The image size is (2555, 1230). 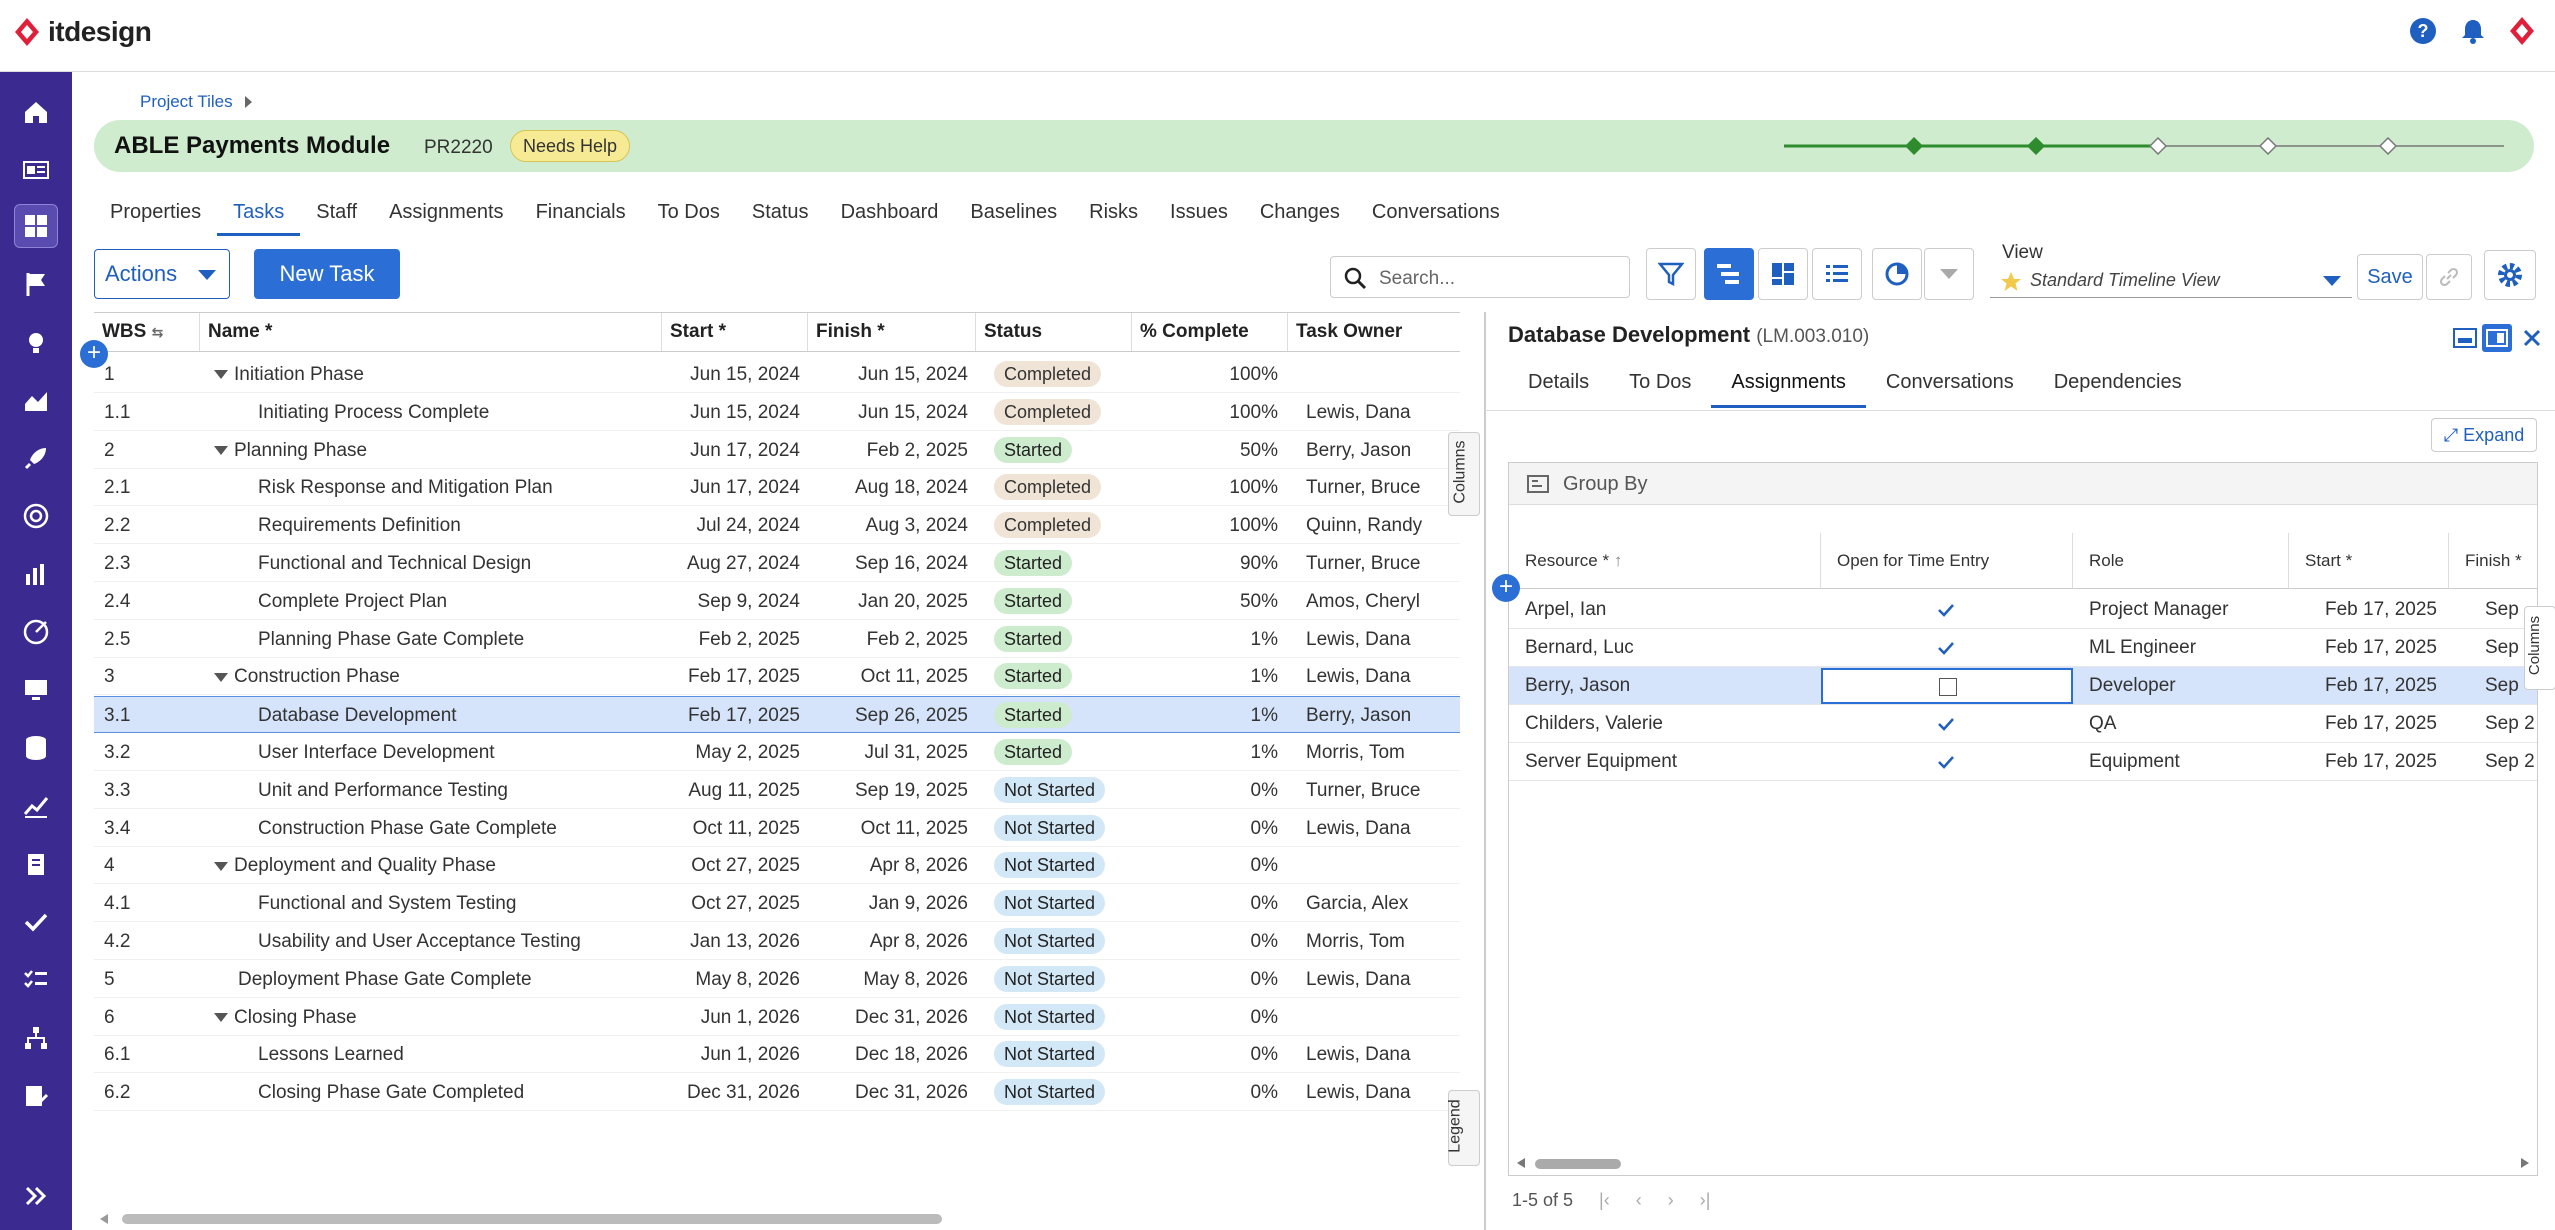 What do you see at coordinates (2118, 385) in the screenshot?
I see `detail-tab-dependencies: Dependencies` at bounding box center [2118, 385].